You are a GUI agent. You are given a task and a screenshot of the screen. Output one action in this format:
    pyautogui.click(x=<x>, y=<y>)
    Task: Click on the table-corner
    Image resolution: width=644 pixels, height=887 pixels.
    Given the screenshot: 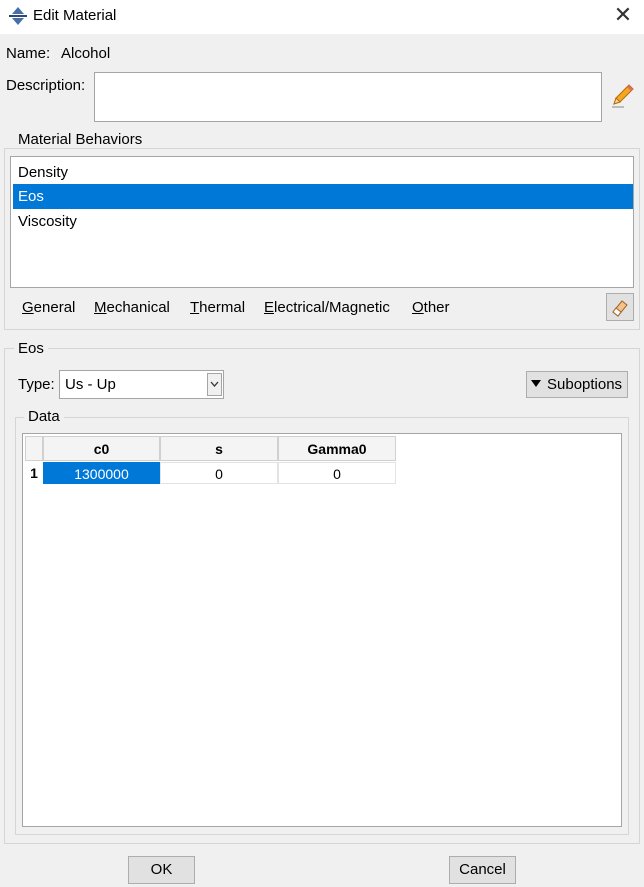 What is the action you would take?
    pyautogui.click(x=34, y=448)
    